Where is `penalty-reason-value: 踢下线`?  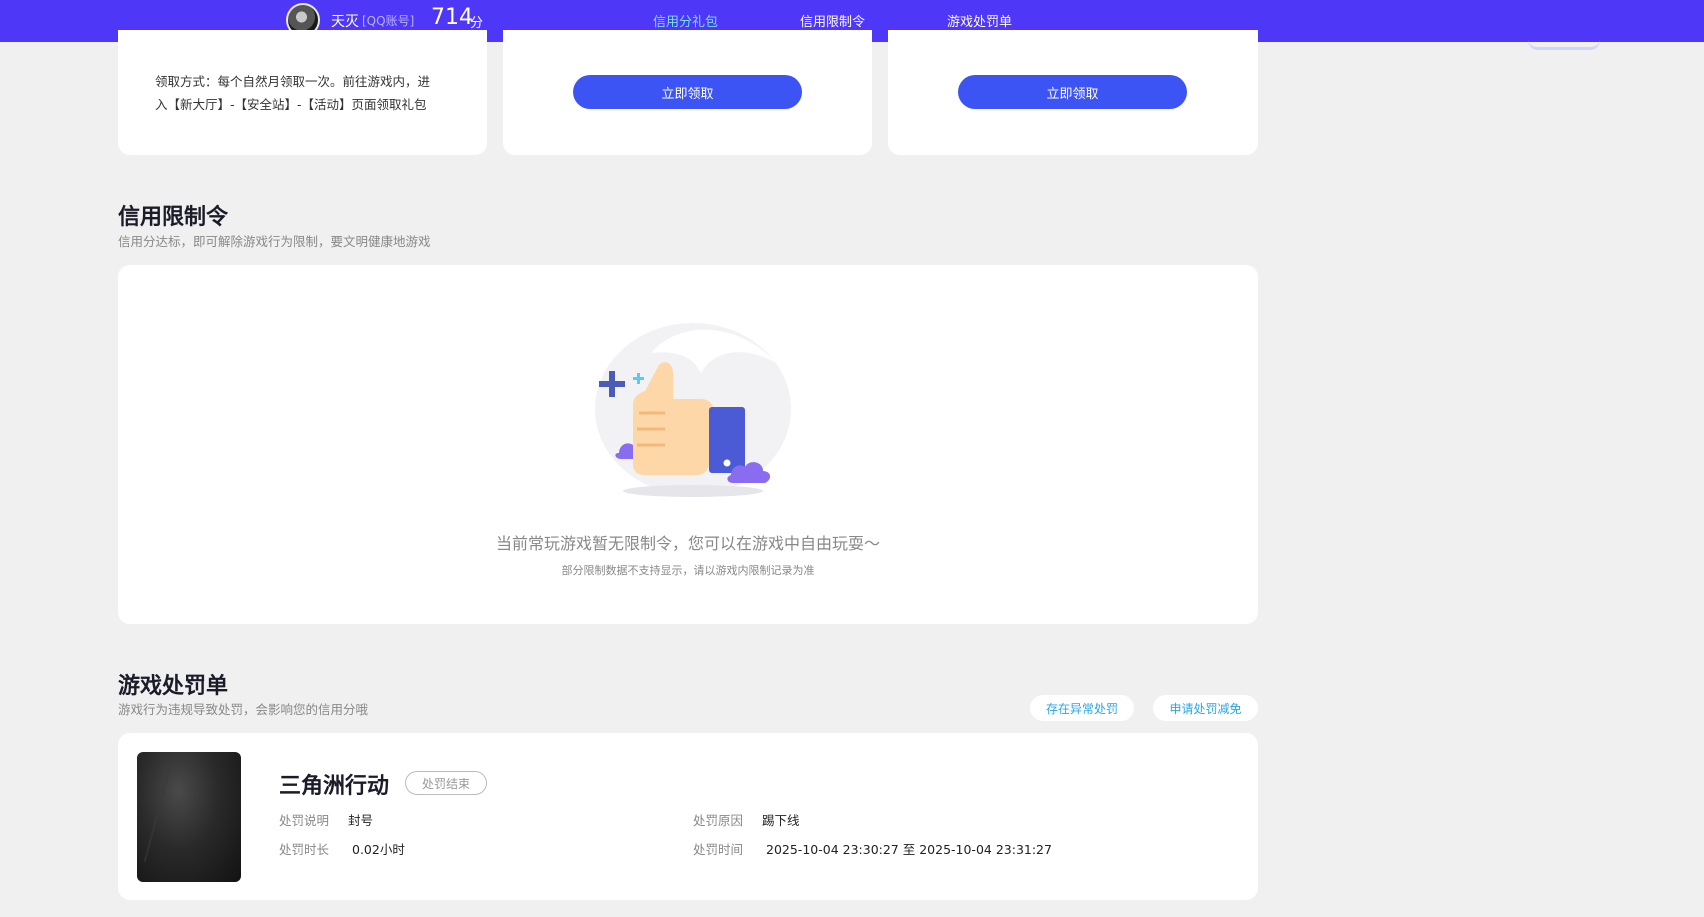
penalty-reason-value: 踢下线 is located at coordinates (781, 820).